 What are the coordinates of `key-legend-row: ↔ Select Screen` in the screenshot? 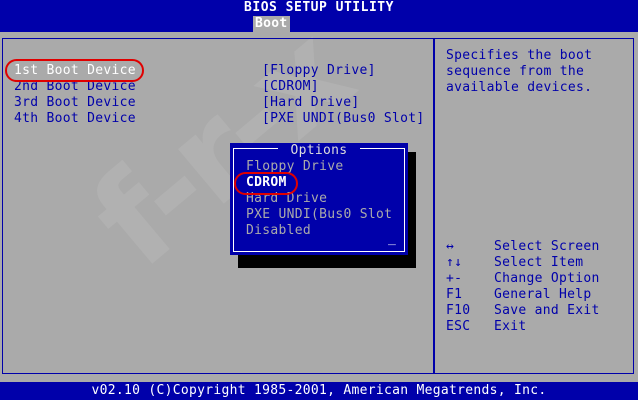 It's located at (523, 247).